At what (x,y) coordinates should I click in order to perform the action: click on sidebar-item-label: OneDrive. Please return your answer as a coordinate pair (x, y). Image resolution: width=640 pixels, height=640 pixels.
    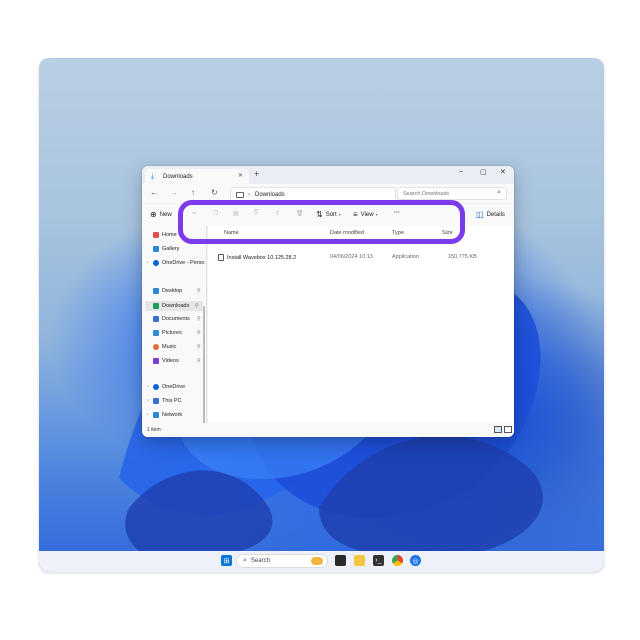
    Looking at the image, I should click on (174, 387).